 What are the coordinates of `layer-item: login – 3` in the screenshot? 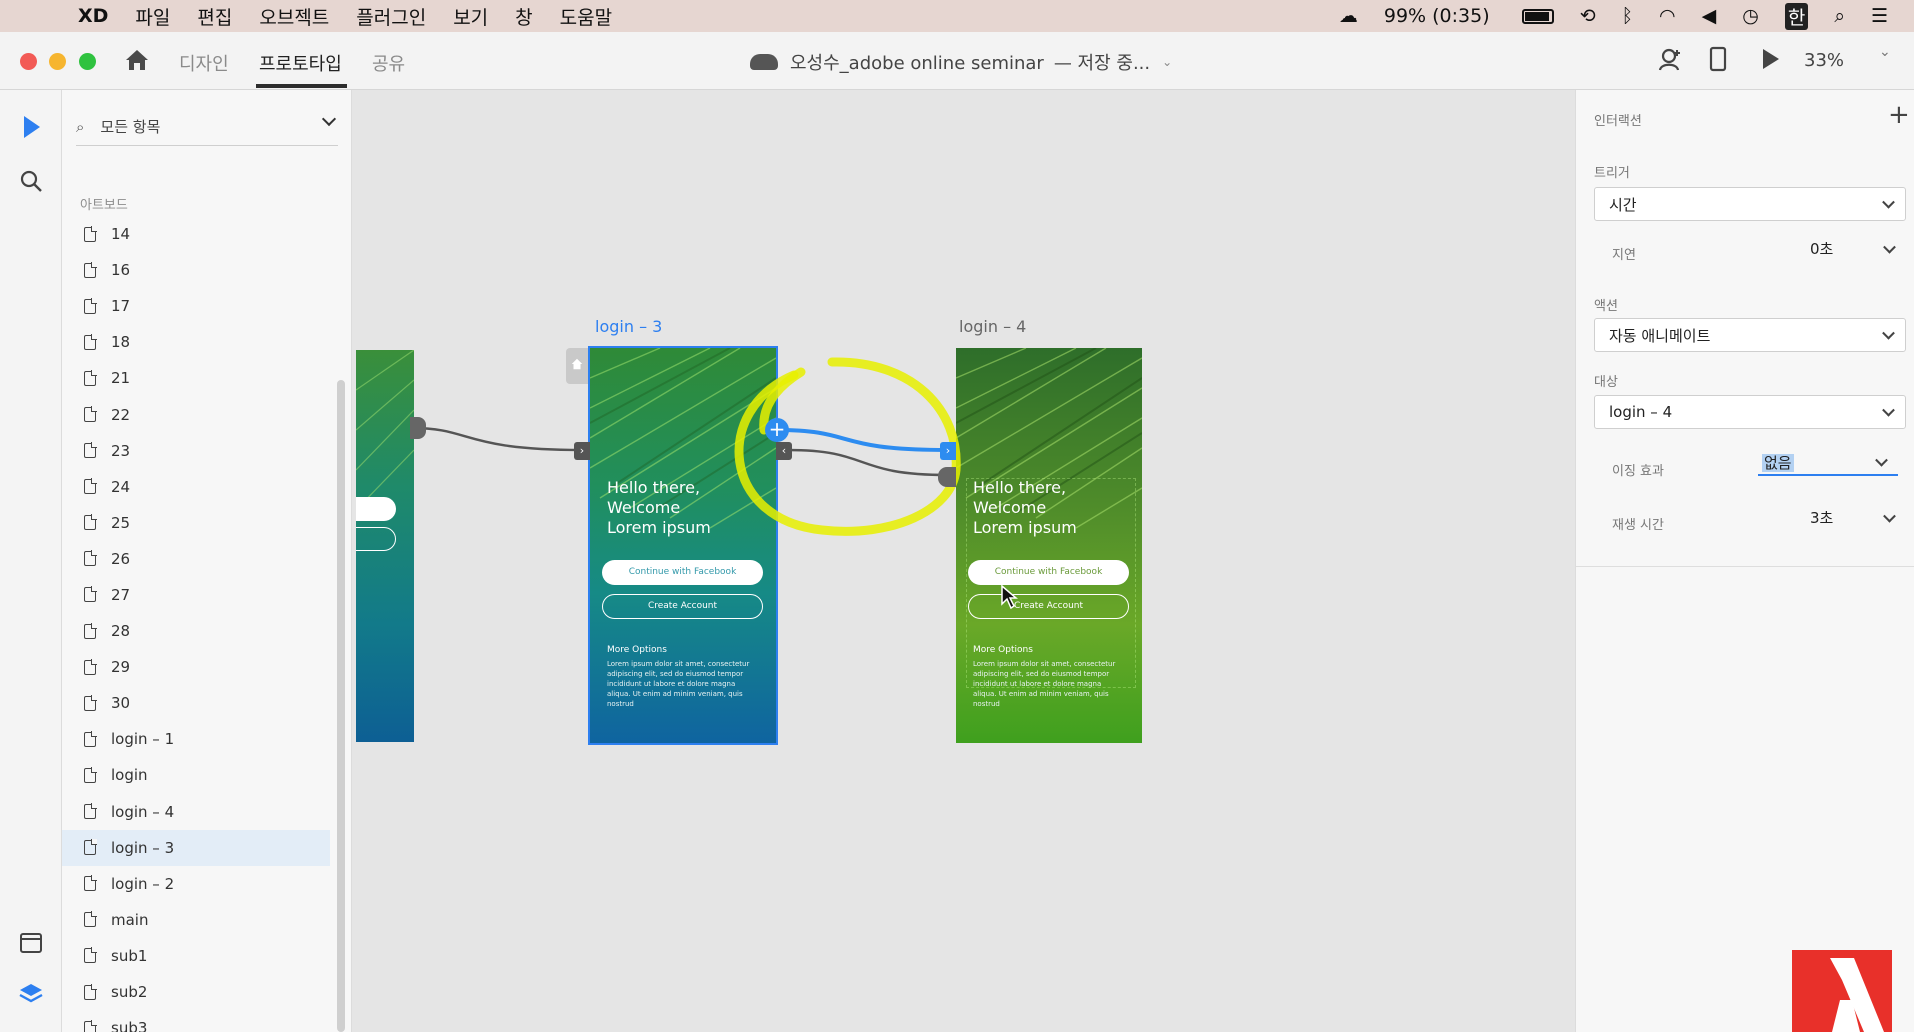 It's located at (196, 847).